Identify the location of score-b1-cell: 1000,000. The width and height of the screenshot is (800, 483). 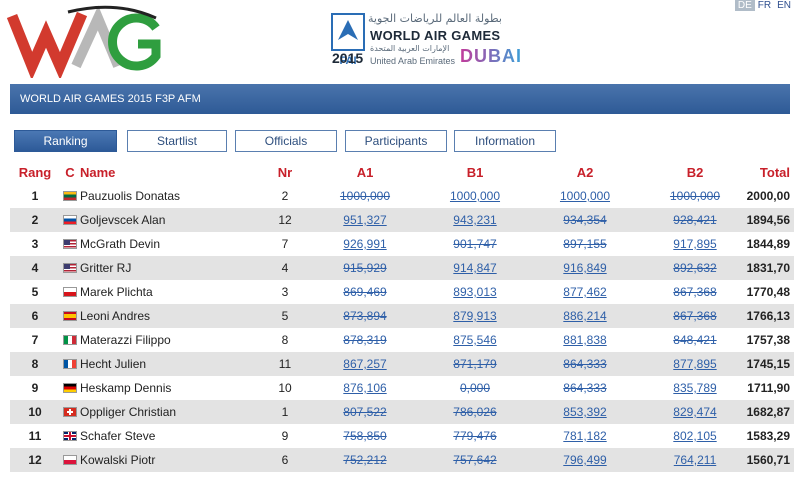
(475, 196).